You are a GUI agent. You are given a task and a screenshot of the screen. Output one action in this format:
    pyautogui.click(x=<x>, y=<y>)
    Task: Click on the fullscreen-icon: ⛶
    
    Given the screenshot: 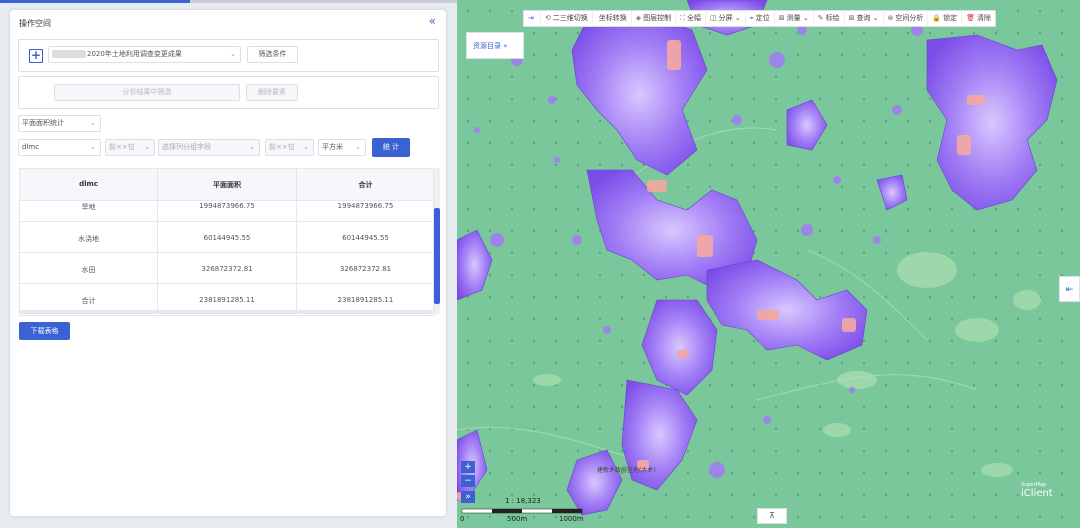 What is the action you would take?
    pyautogui.click(x=683, y=18)
    